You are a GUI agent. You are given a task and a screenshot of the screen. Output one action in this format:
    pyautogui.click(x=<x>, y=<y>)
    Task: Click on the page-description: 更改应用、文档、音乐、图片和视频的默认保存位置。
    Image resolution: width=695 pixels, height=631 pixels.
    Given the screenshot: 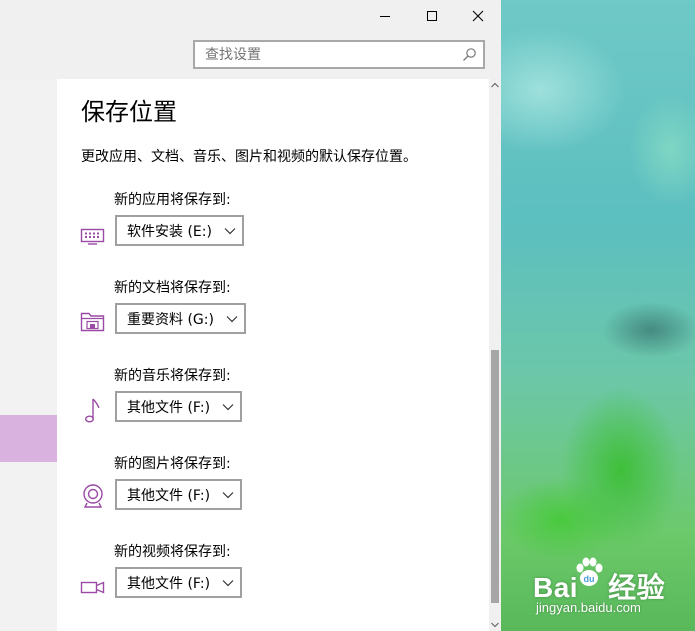 What is the action you would take?
    pyautogui.click(x=249, y=157)
    